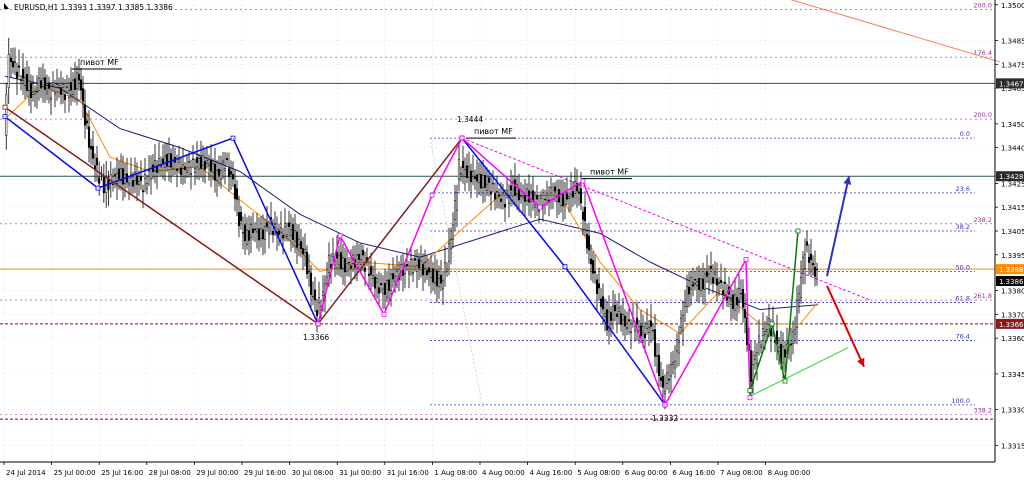  Describe the element at coordinates (1011, 177) in the screenshot. I see `price-axis-badge-label: 1.3428` at that location.